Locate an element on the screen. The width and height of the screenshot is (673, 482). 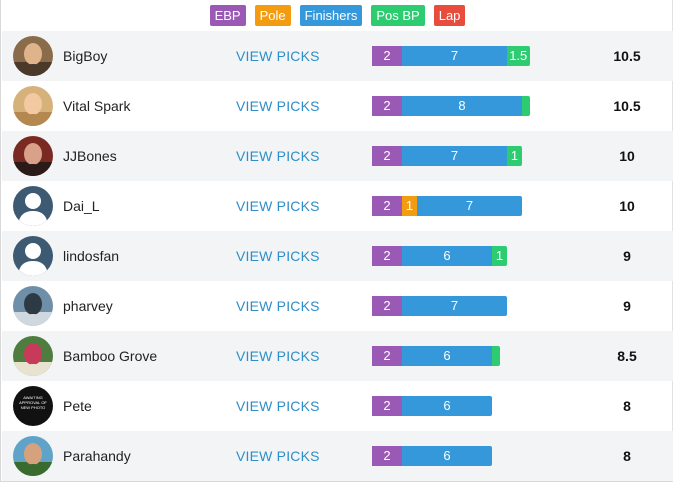
table-row: lindosfan VIEW PICKS 2 6 1 9 is located at coordinates (337, 256).